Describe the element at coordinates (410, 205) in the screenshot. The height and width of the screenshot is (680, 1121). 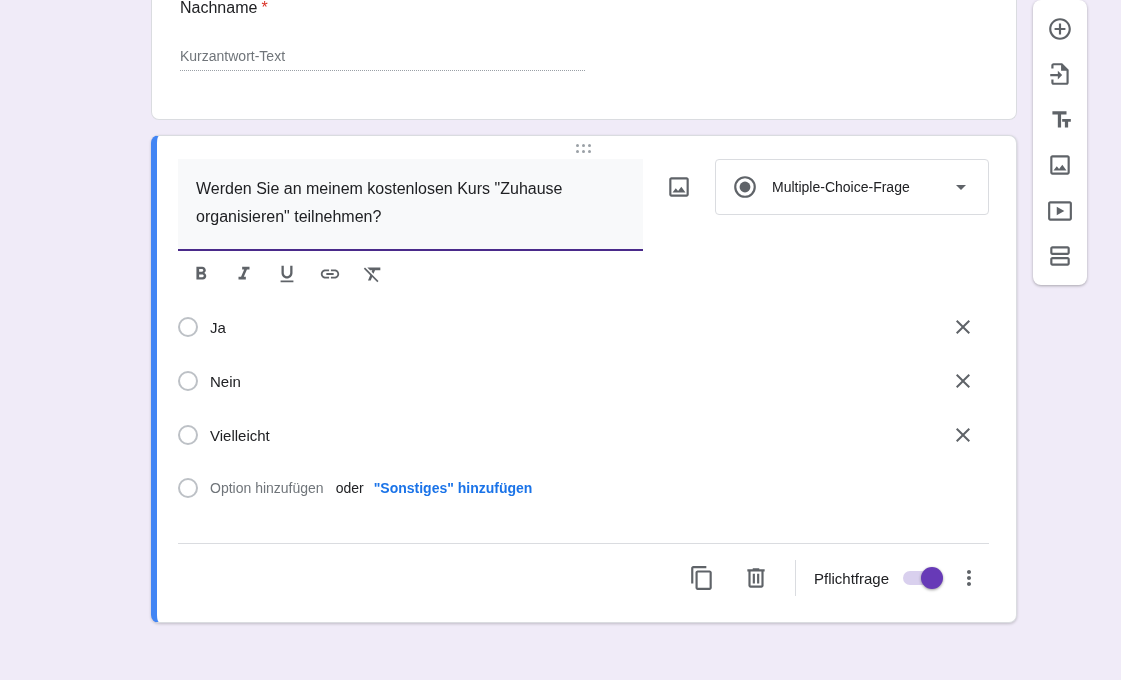
I see `question-title-field: Werden Sie an meinem kostenlosen Kurs "Zuhause organisieren" teilnehmen?` at that location.